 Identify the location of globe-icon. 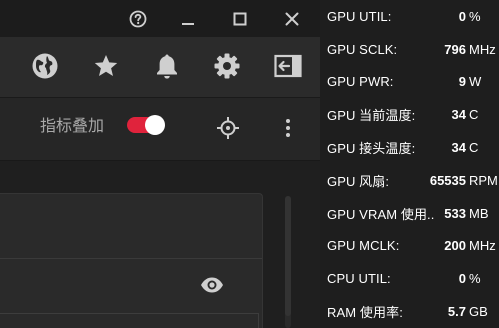
(45, 66).